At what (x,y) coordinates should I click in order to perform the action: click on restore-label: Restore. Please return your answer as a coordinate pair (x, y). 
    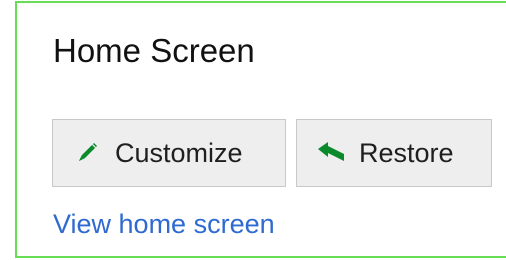
    Looking at the image, I should click on (406, 152).